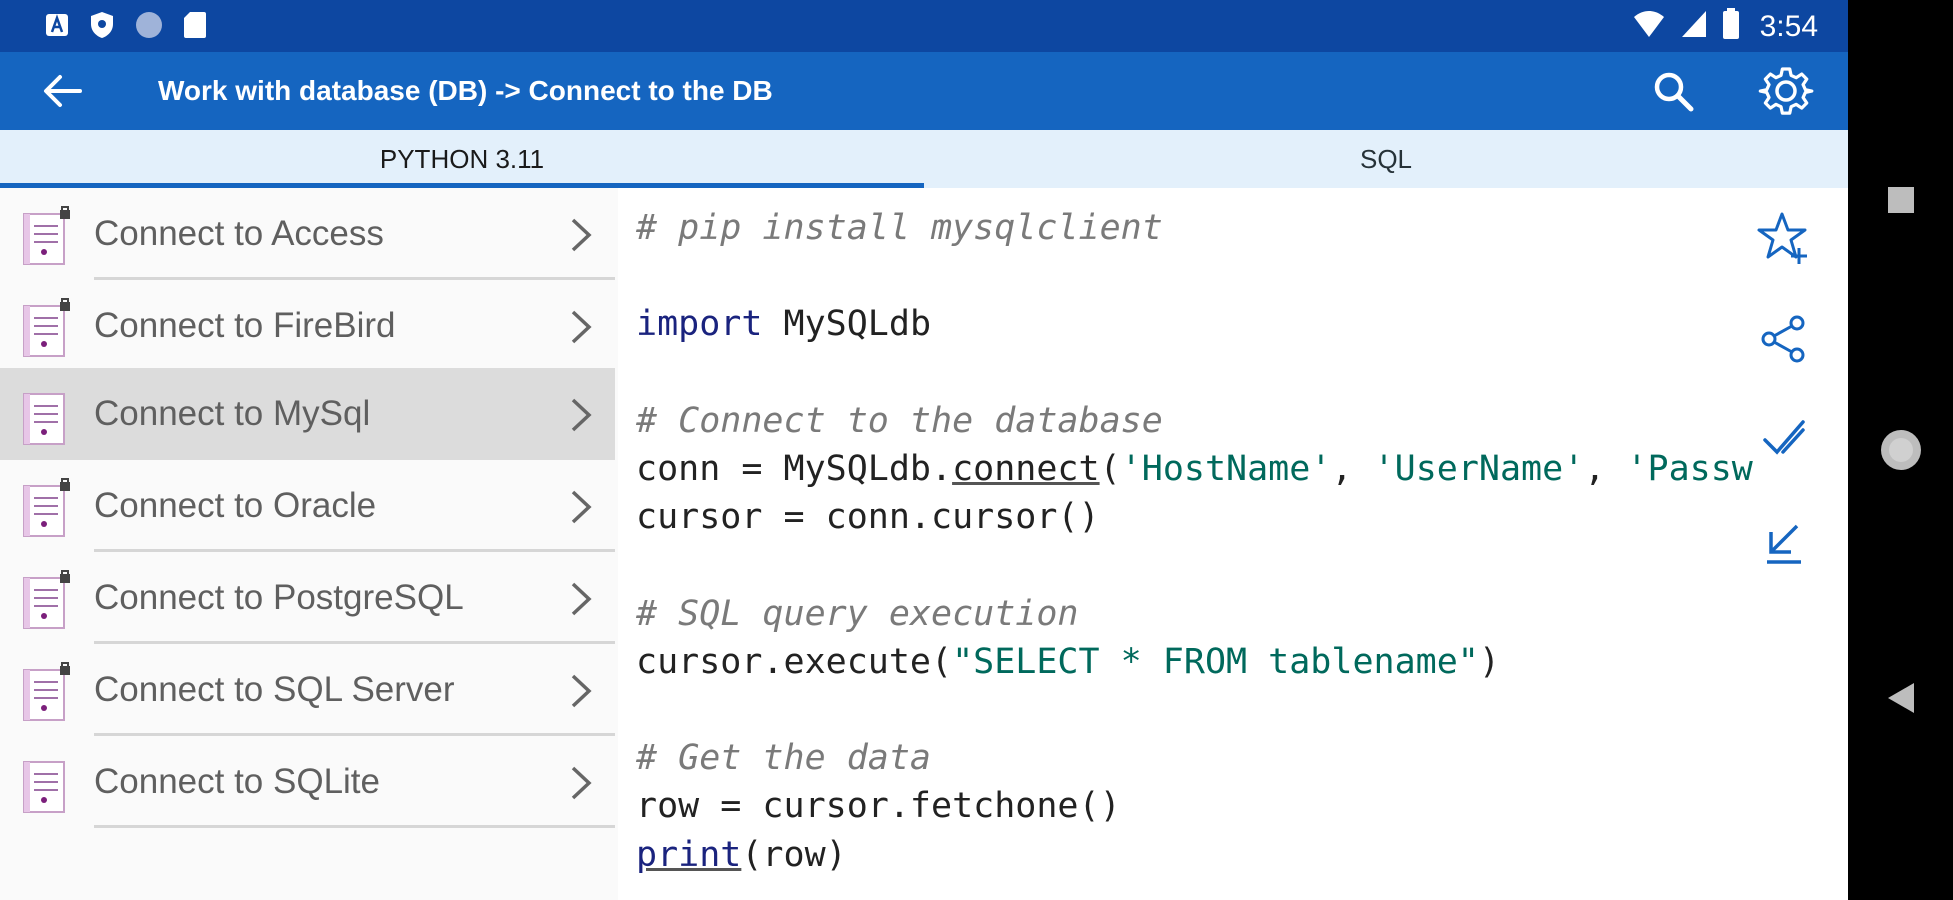 Image resolution: width=1953 pixels, height=900 pixels. Describe the element at coordinates (794, 854) in the screenshot. I see `code-text: (row)` at that location.